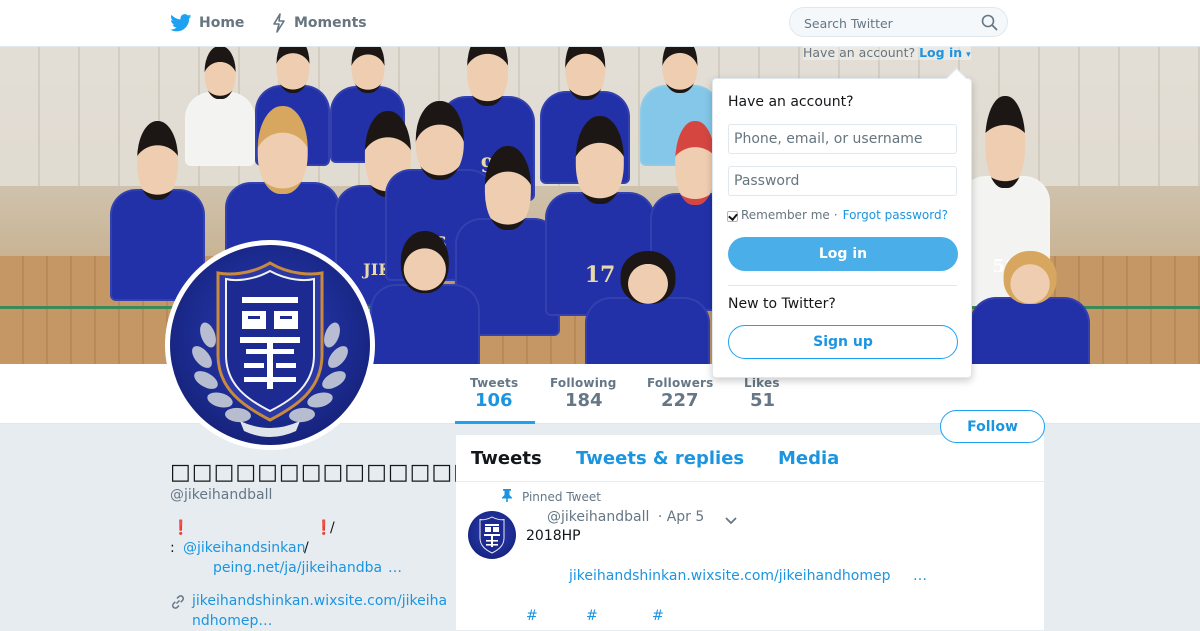  I want to click on exclaim-icon: ❗, so click(181, 528).